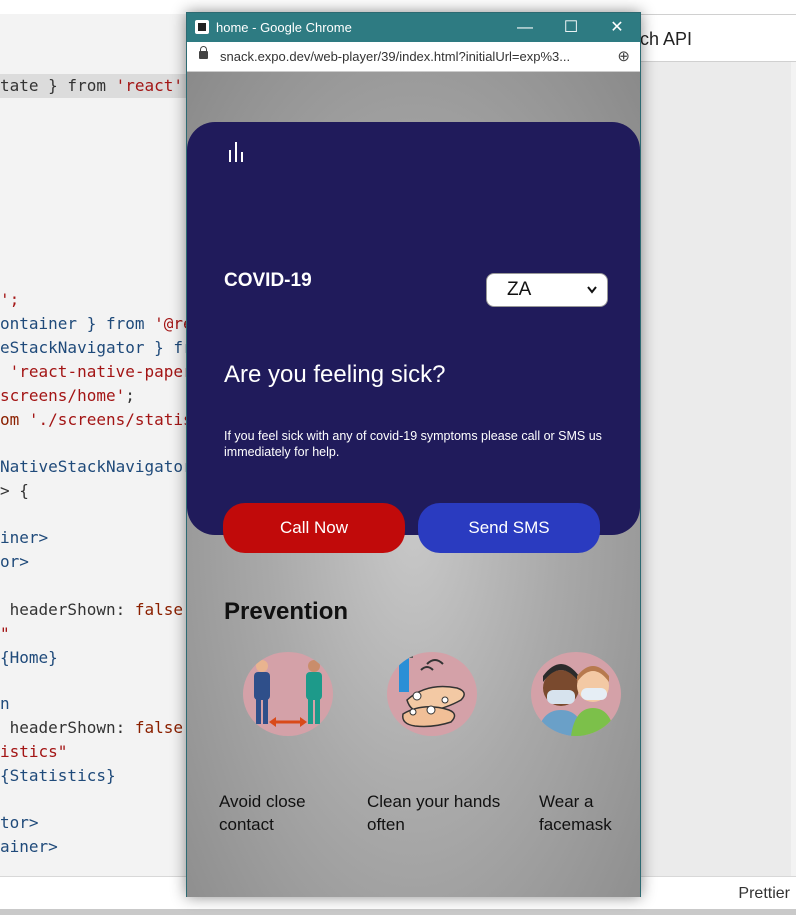  I want to click on code-line: 'react-native-paper, so click(99, 371).